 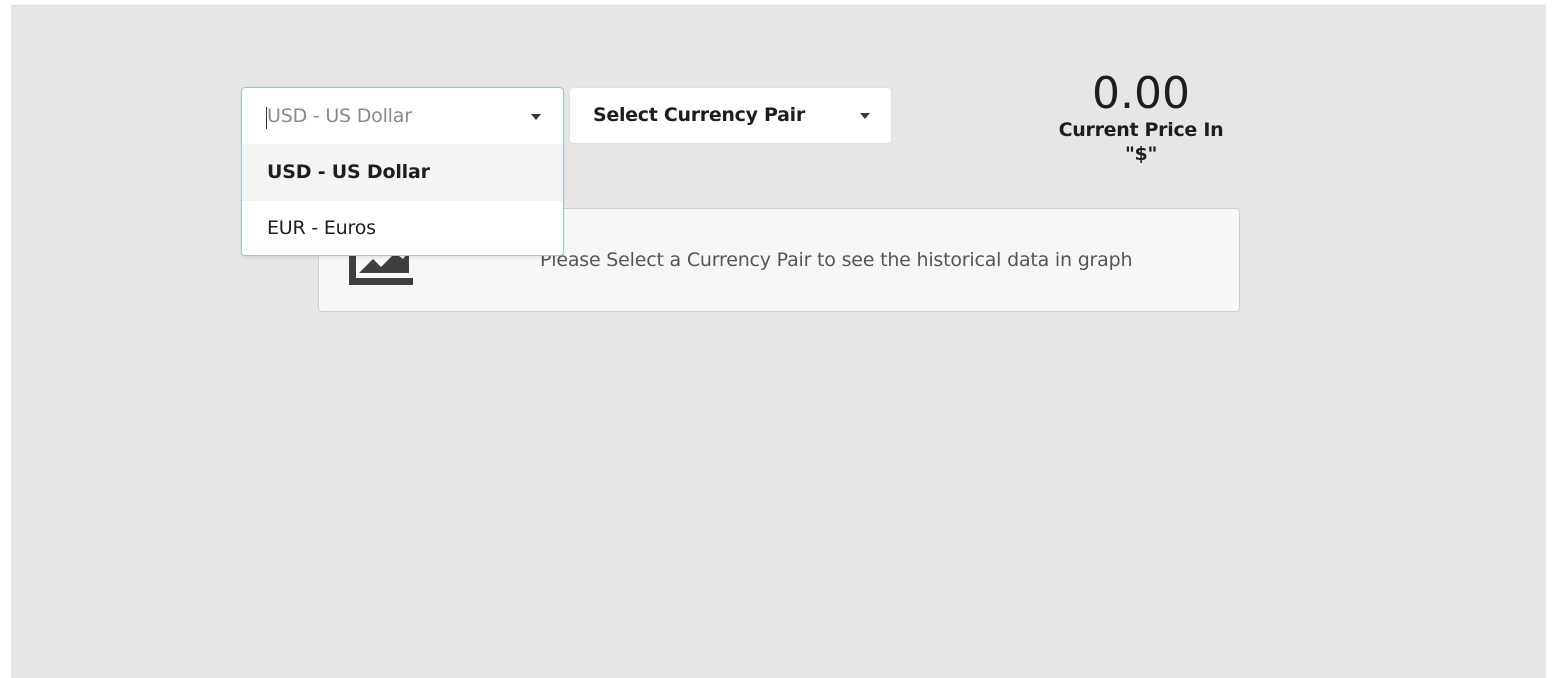 I want to click on current-price-caption: Current Price In "$", so click(x=1141, y=142).